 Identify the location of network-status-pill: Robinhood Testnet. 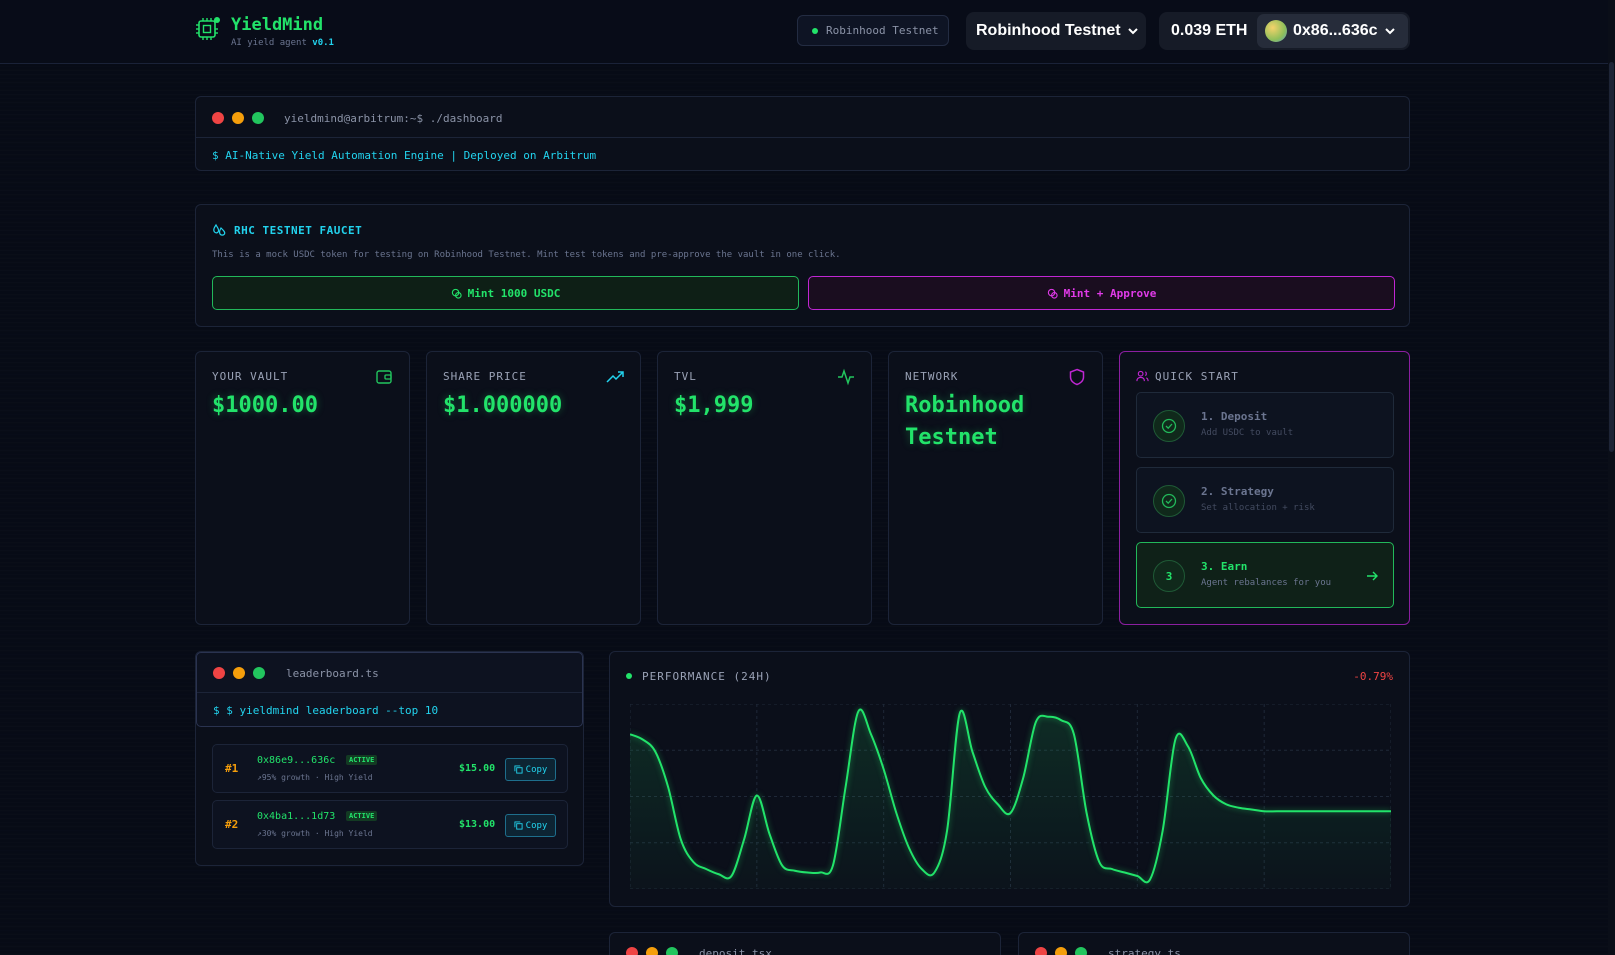
(873, 30).